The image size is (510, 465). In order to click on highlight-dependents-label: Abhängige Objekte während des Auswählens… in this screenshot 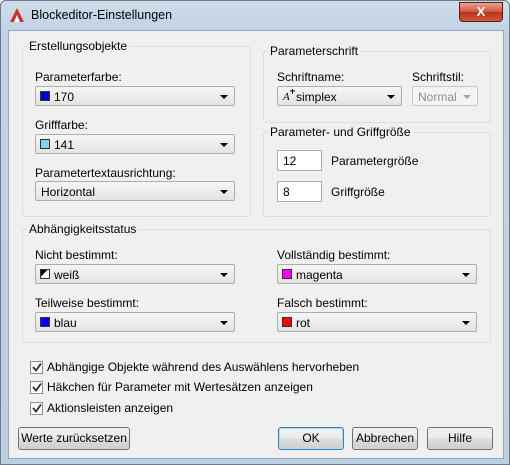, I will do `click(203, 367)`.